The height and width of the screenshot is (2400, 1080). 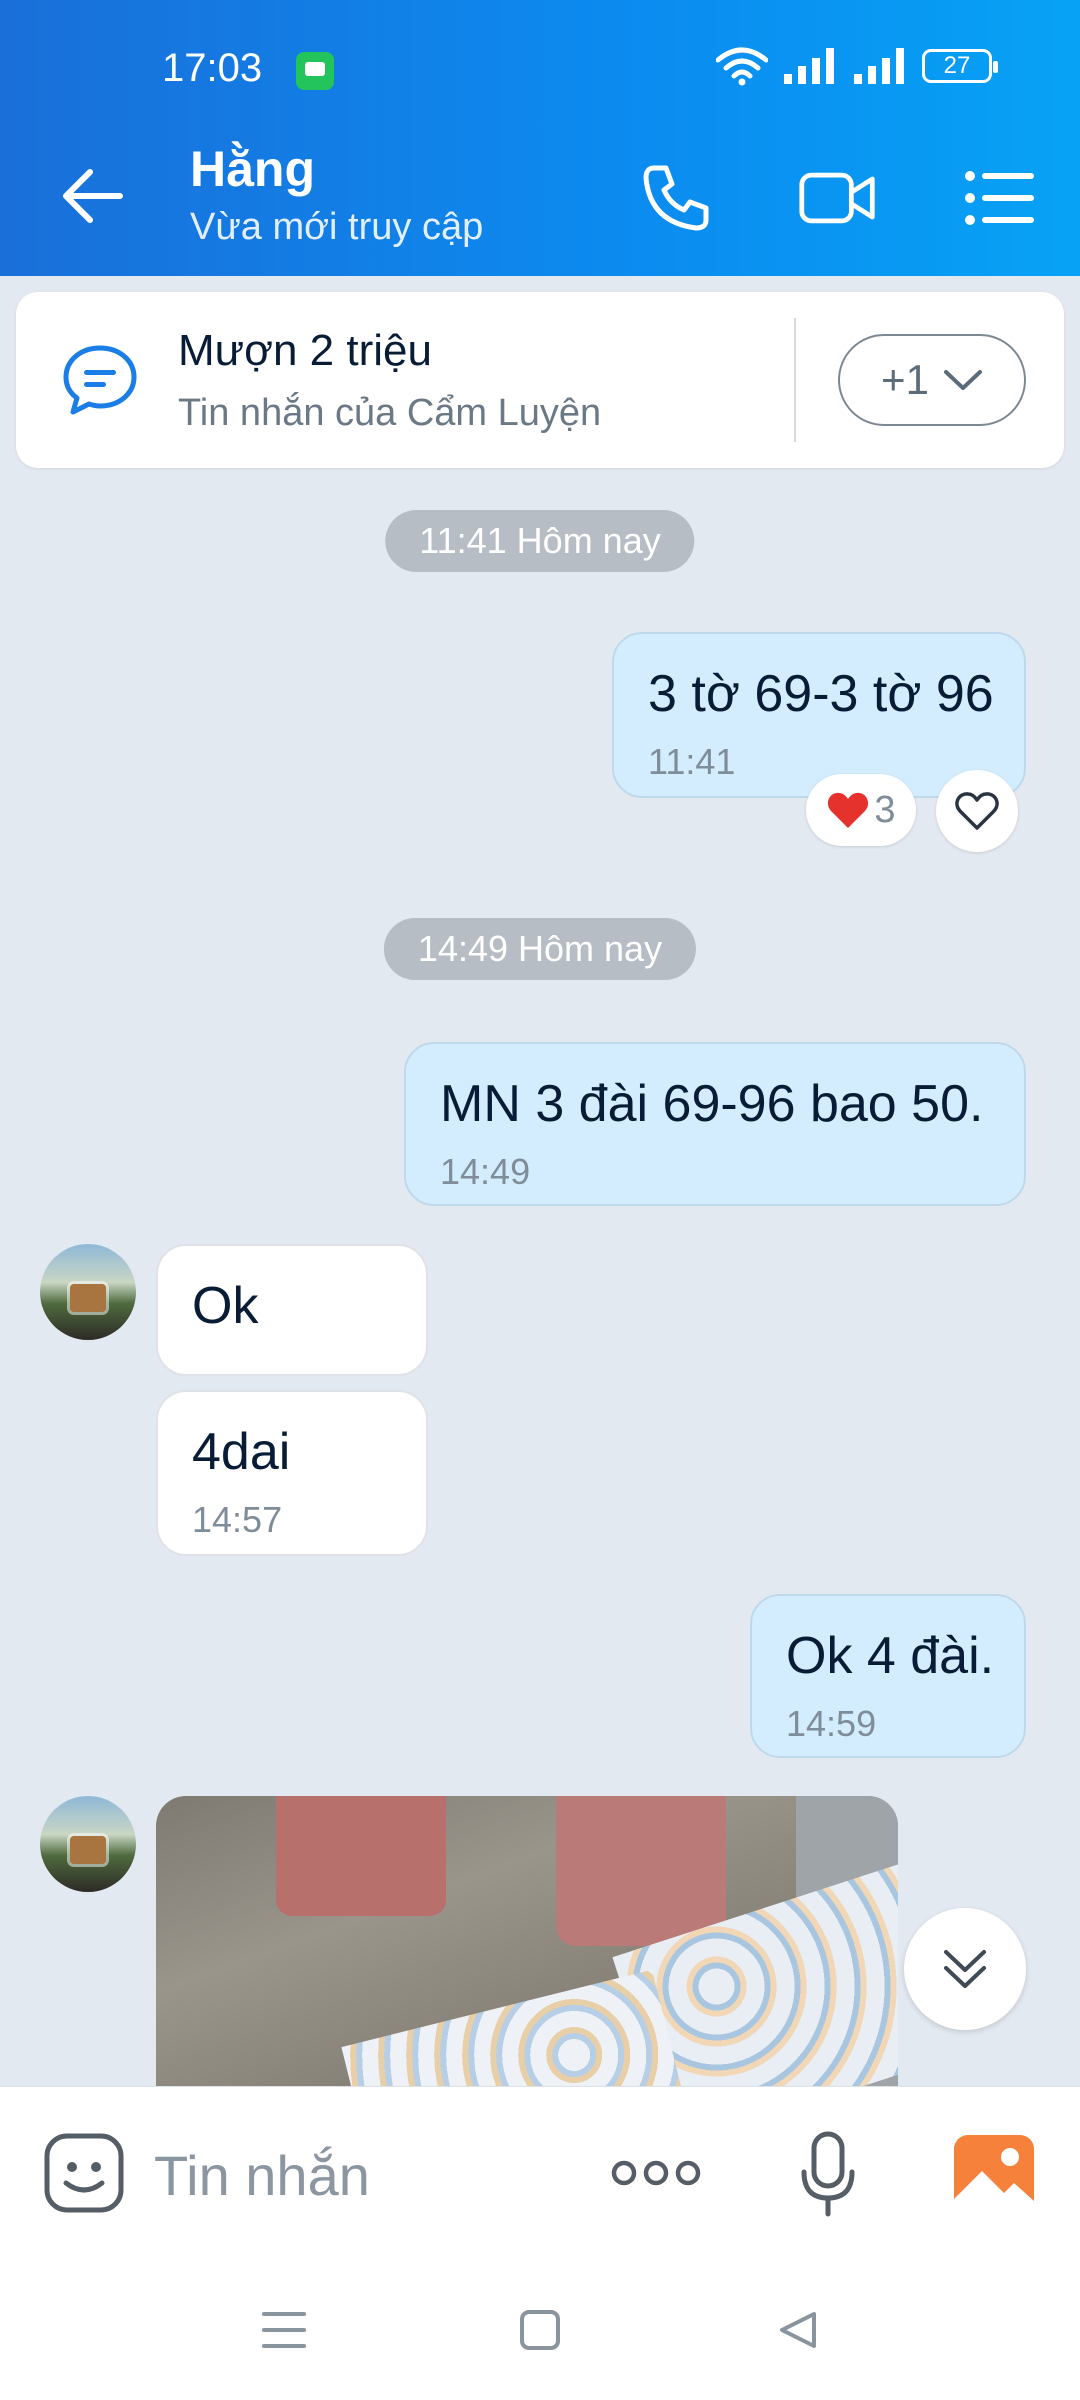 I want to click on react-button, so click(x=977, y=811).